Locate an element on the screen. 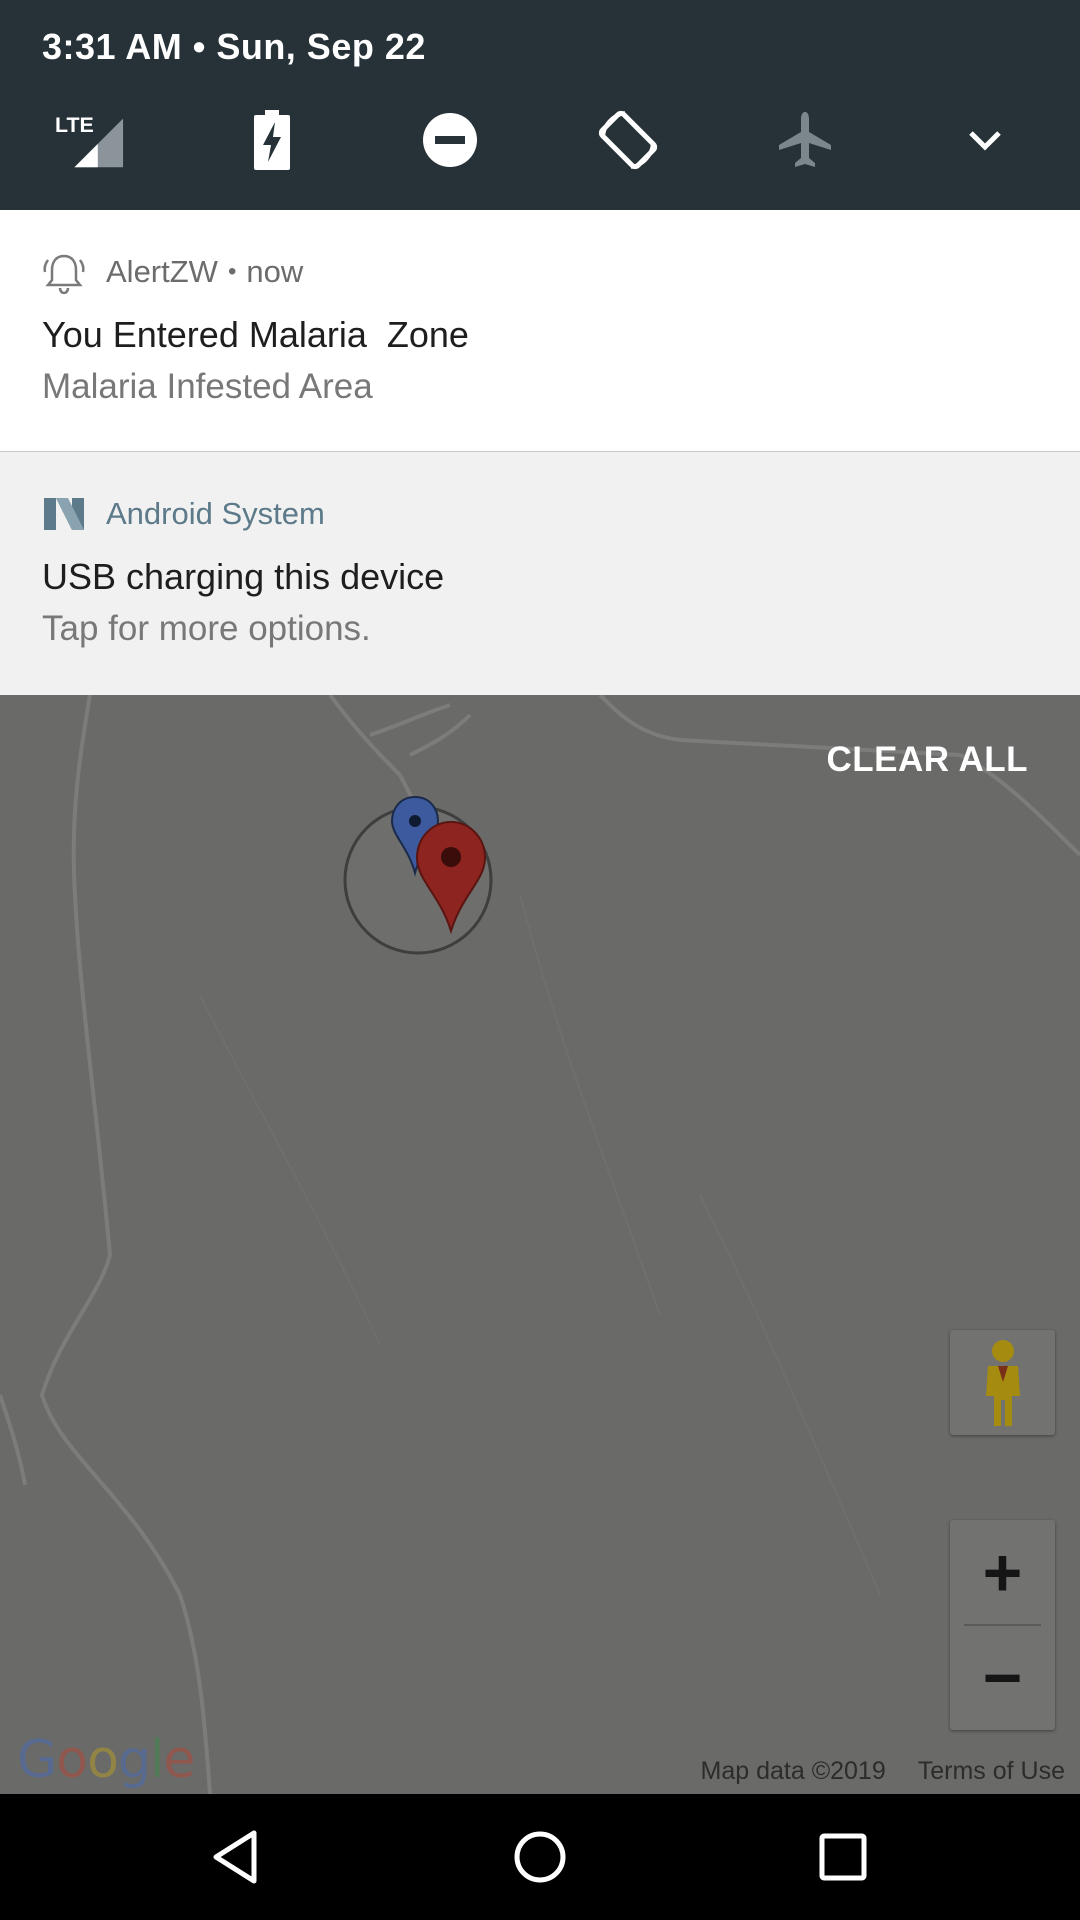  airplane-mode-icon is located at coordinates (805, 139).